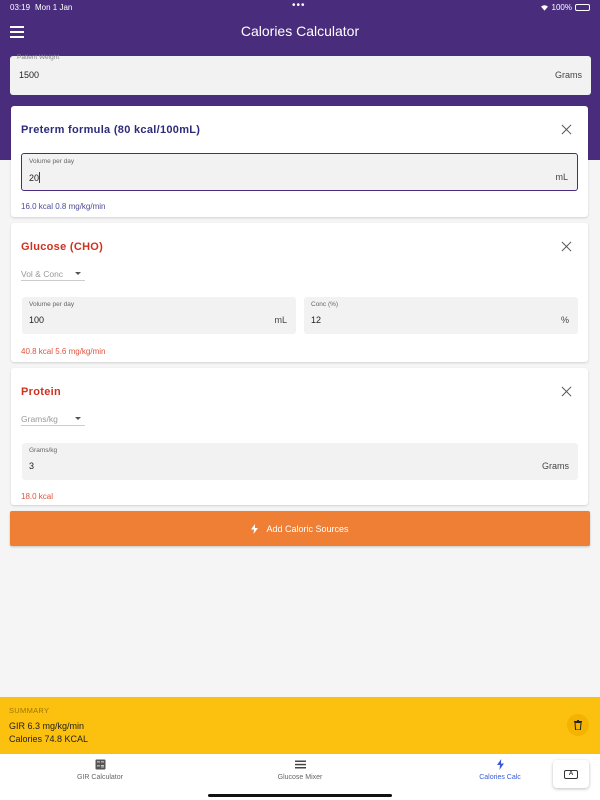  Describe the element at coordinates (62, 247) in the screenshot. I see `glucose-card-title: Glucose (CHO)` at that location.